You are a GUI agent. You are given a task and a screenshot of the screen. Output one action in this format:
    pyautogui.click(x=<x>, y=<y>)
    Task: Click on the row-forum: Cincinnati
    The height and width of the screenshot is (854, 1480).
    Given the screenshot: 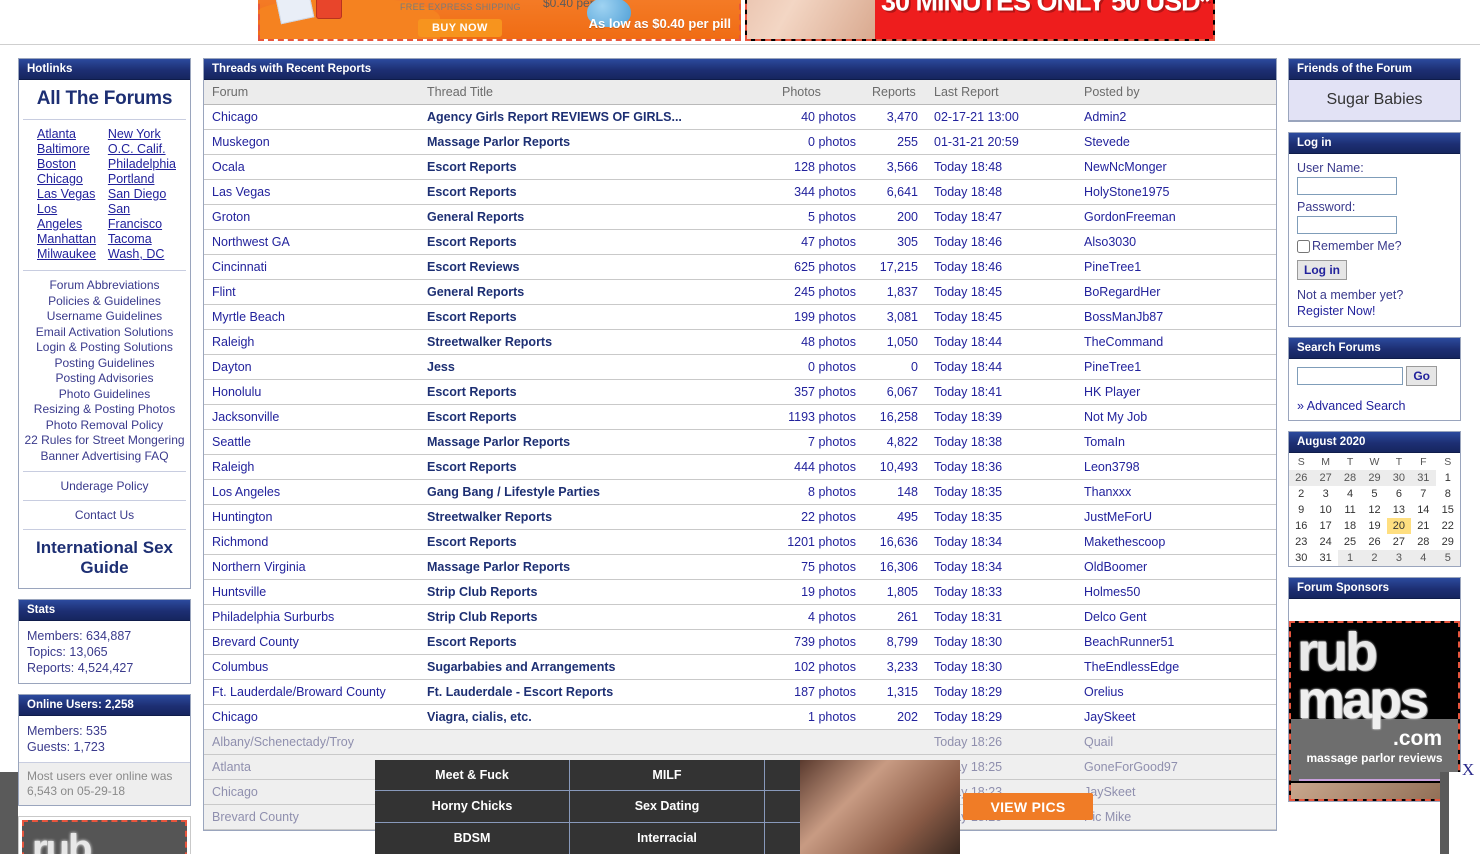 What is the action you would take?
    pyautogui.click(x=311, y=267)
    